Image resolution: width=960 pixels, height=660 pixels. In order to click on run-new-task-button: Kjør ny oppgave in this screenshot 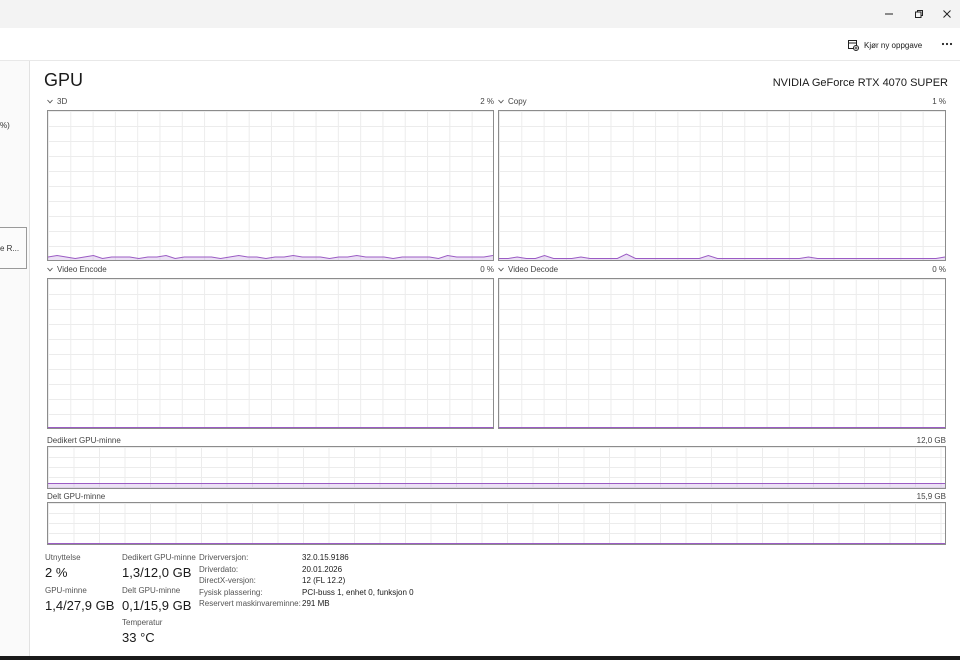, I will do `click(885, 45)`.